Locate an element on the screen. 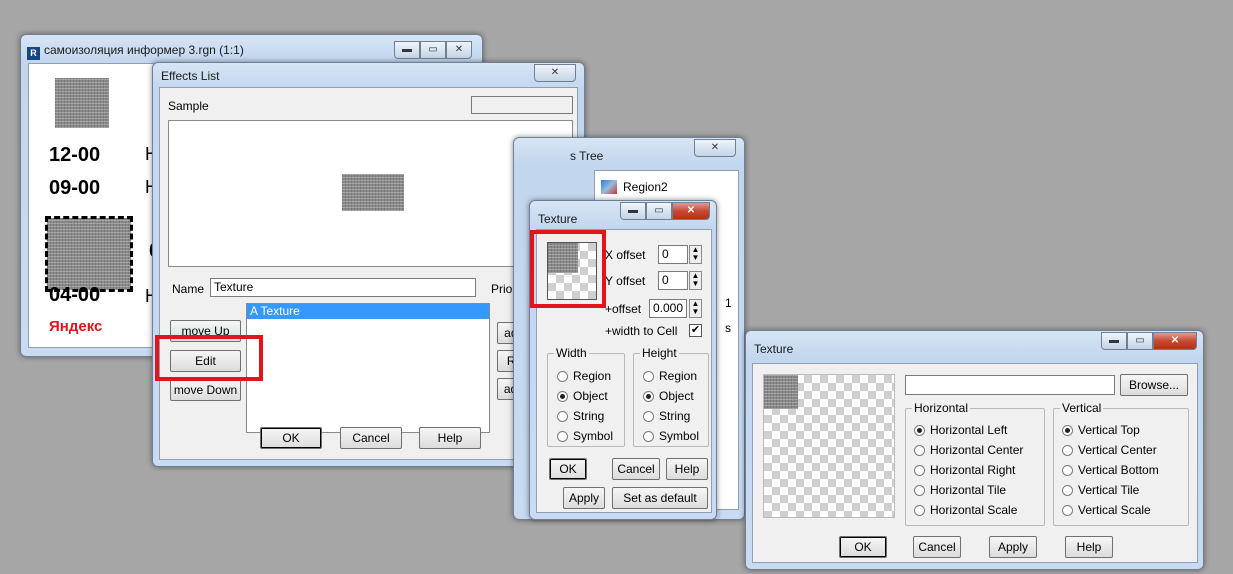 The image size is (1233, 574). height-symbol-radio: Symbol is located at coordinates (671, 436).